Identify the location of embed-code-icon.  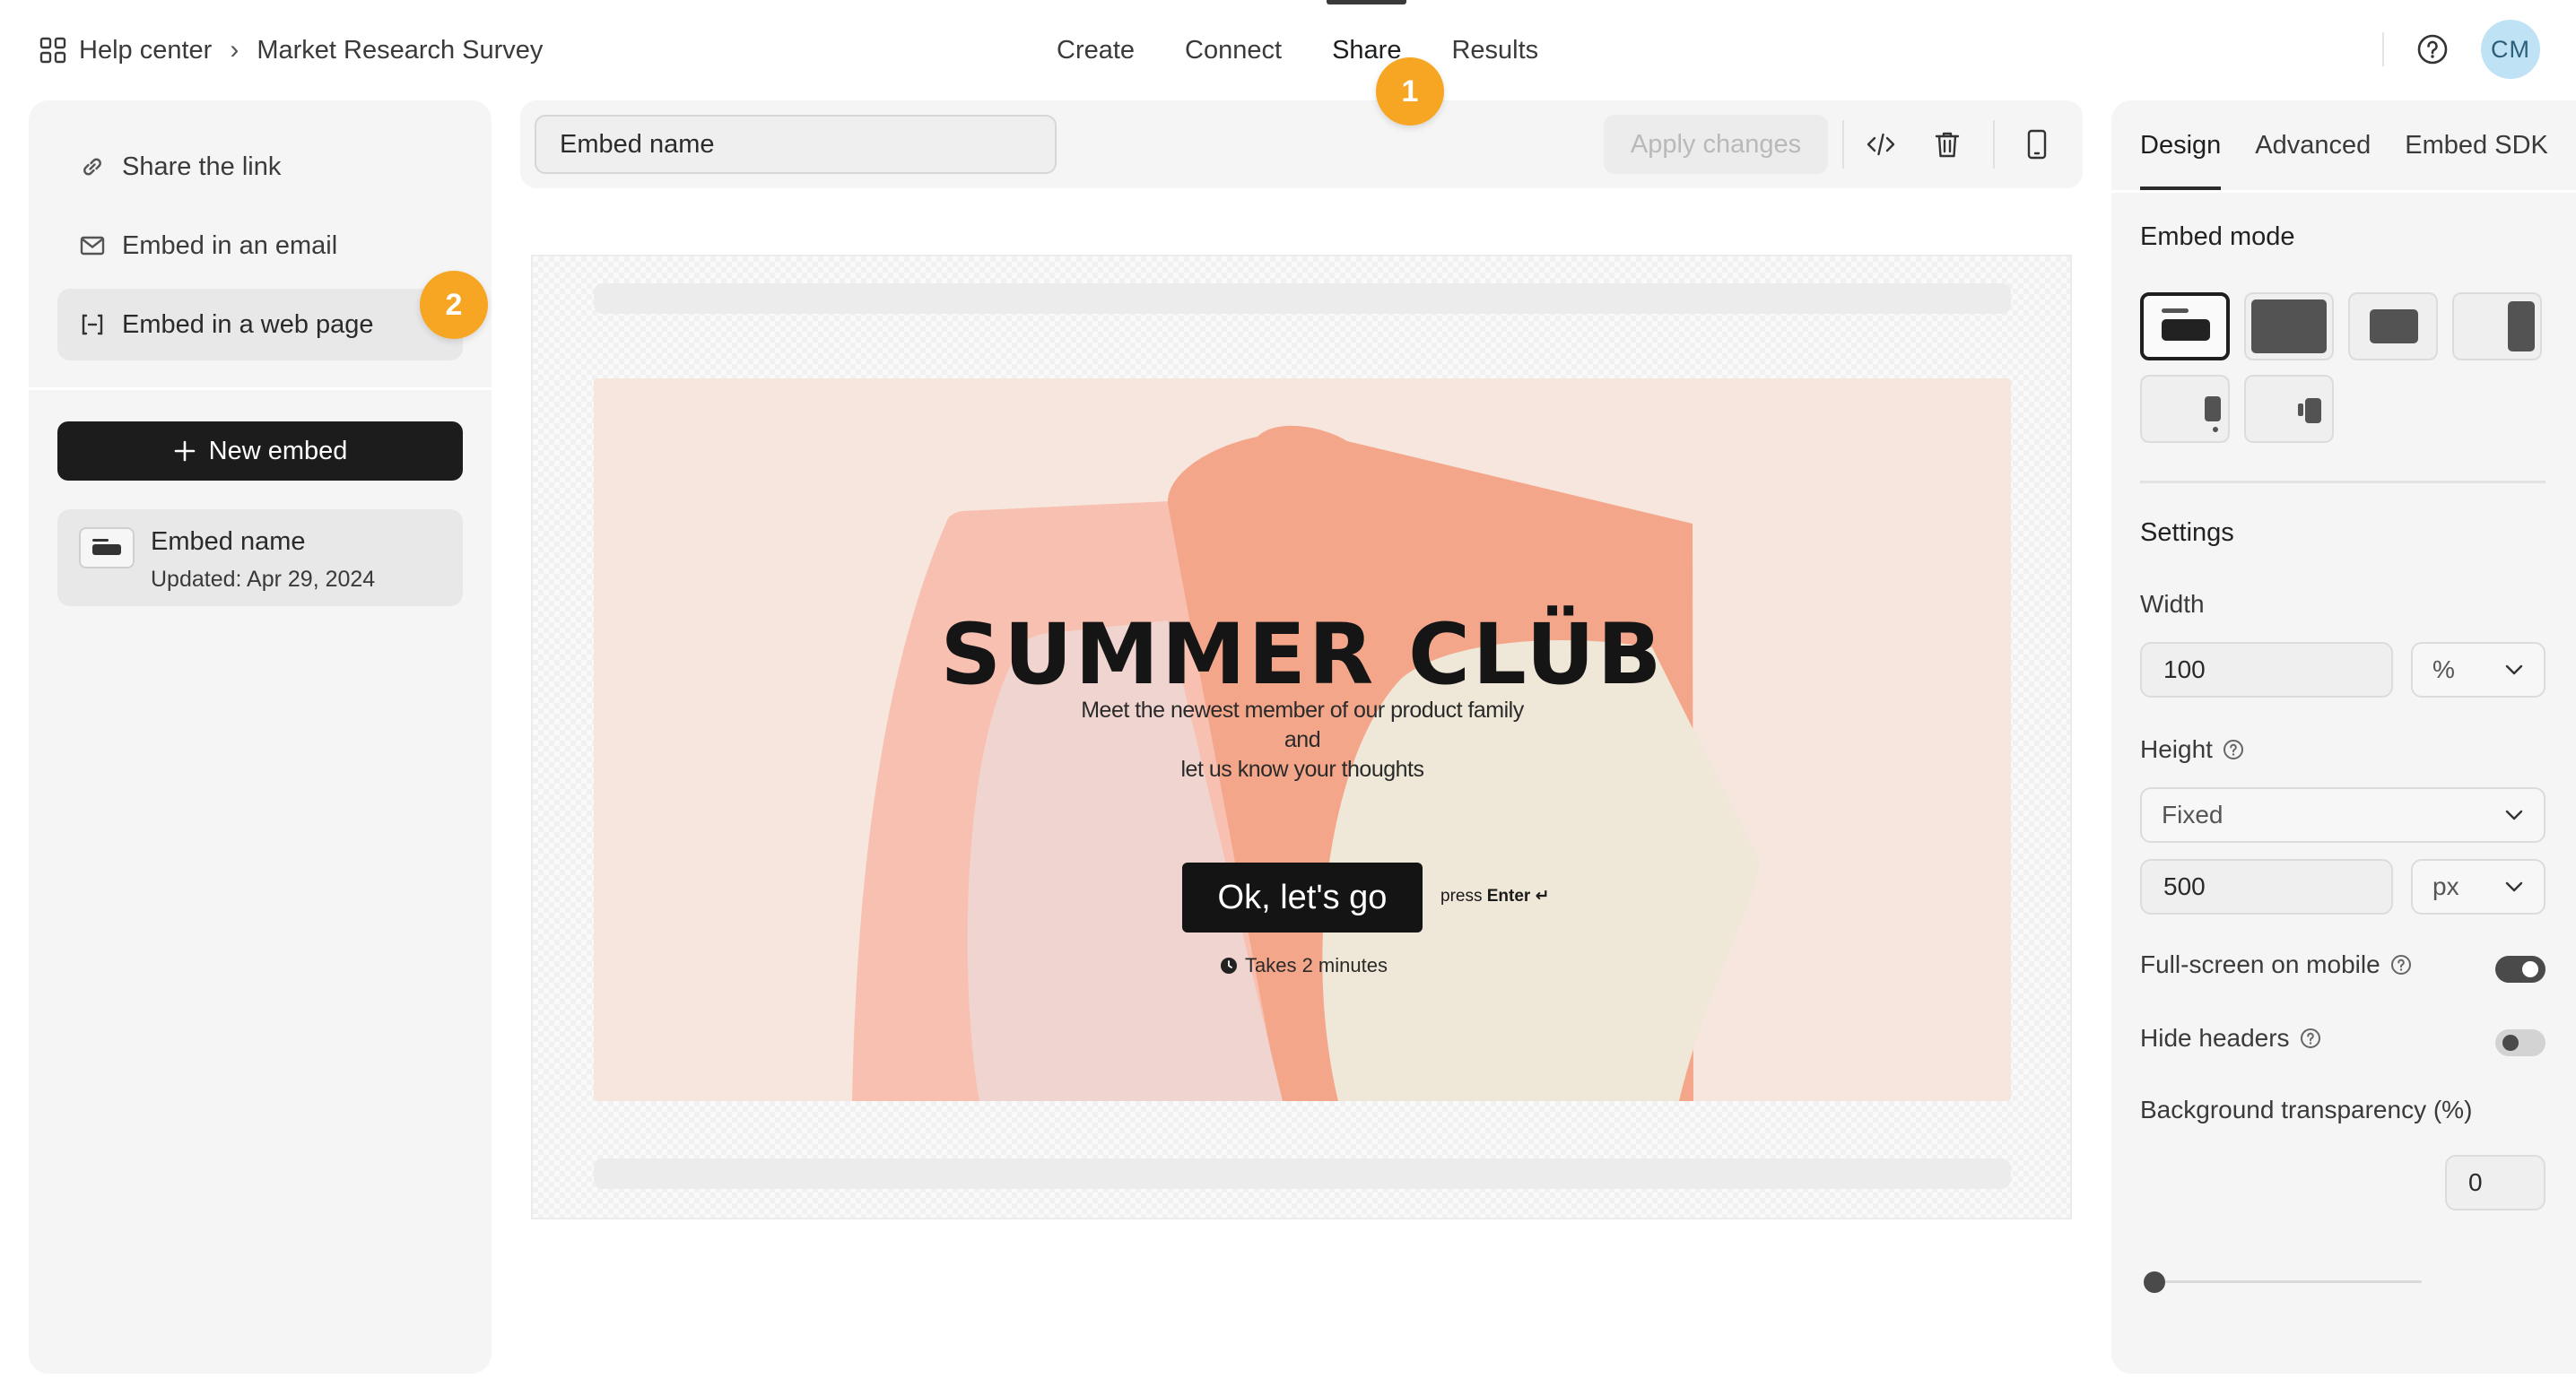
(92, 324).